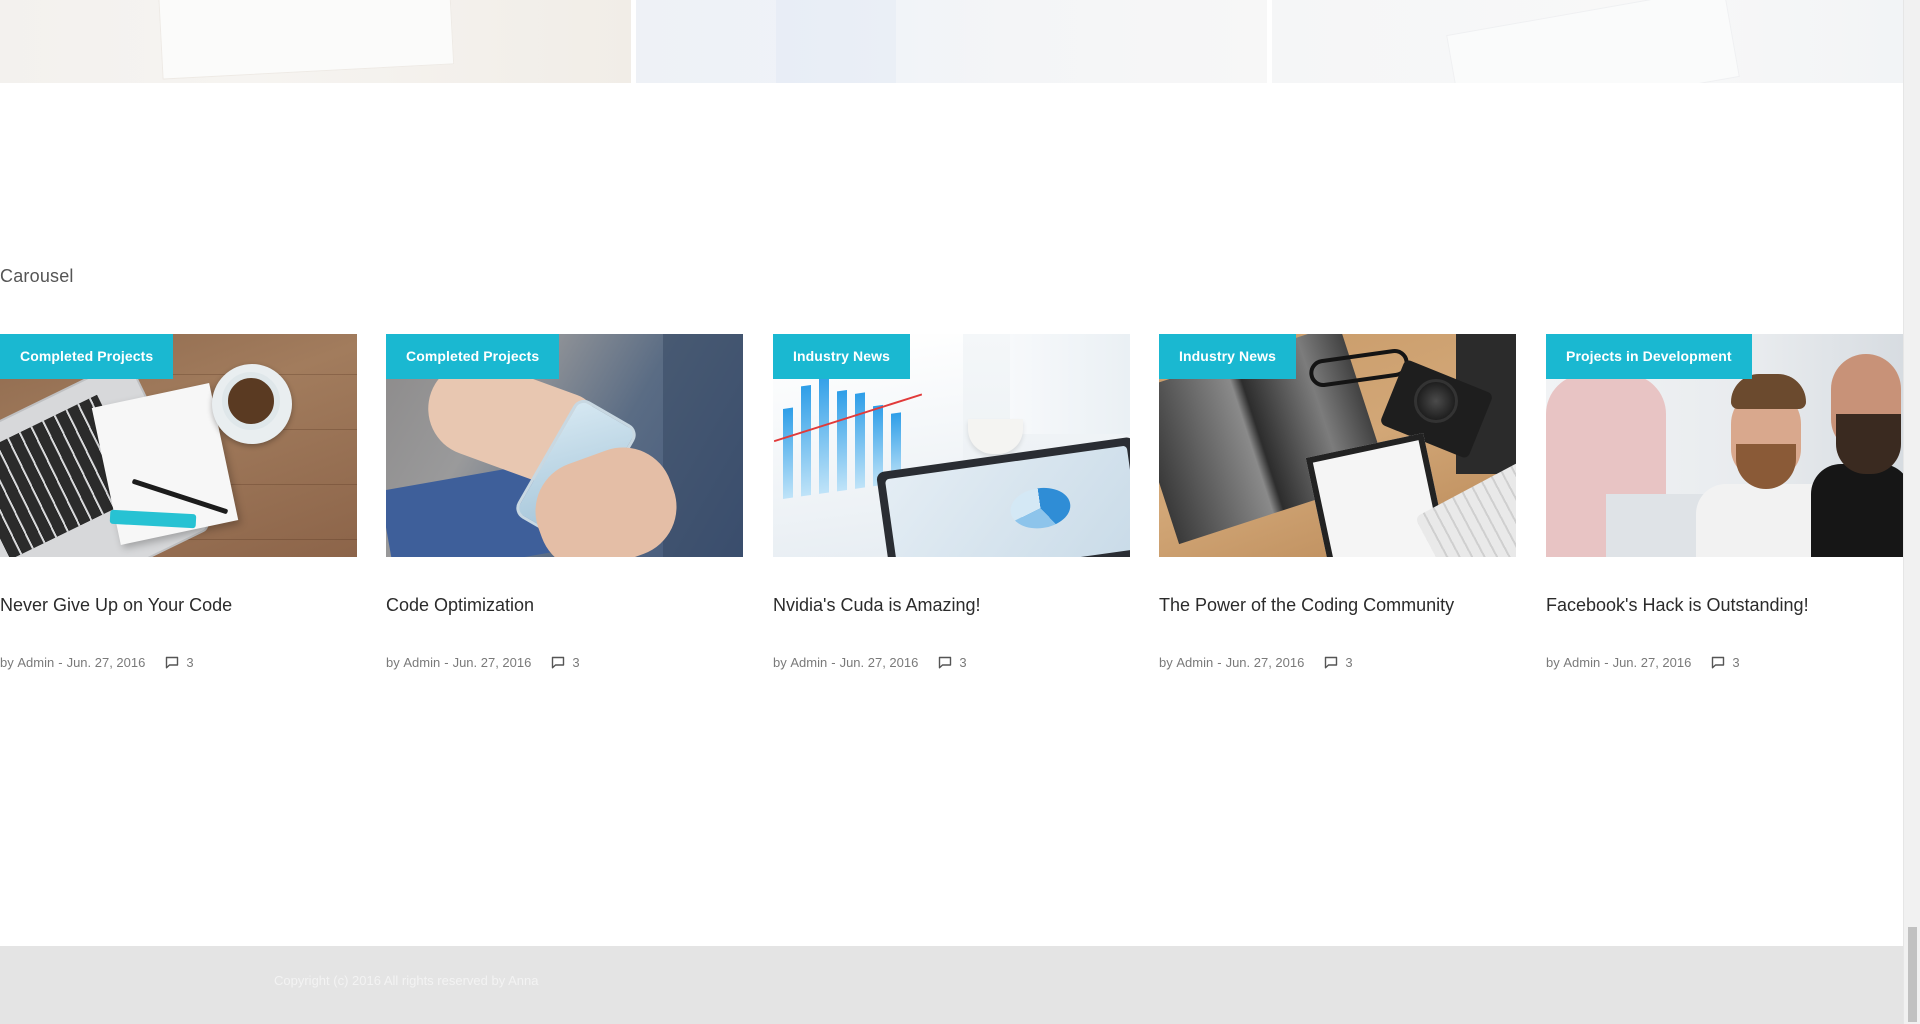  I want to click on post-title: The Power of the Coding Community, so click(1337, 608).